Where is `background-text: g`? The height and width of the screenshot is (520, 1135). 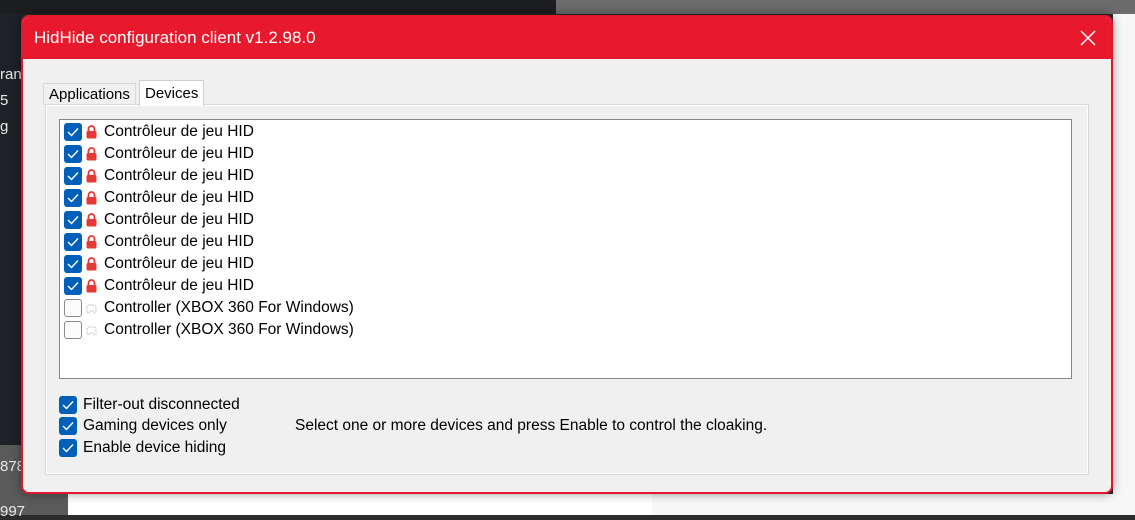 background-text: g is located at coordinates (4, 126).